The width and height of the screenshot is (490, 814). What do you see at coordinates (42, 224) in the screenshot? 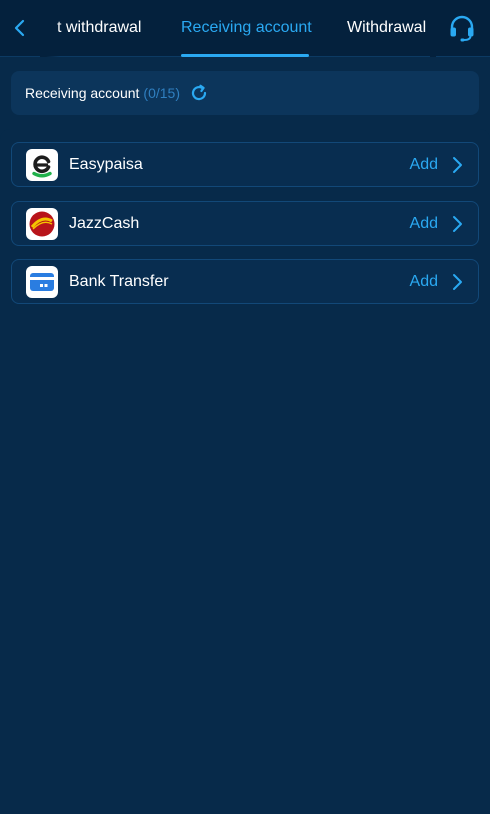
I see `jazzcash-logo-icon` at bounding box center [42, 224].